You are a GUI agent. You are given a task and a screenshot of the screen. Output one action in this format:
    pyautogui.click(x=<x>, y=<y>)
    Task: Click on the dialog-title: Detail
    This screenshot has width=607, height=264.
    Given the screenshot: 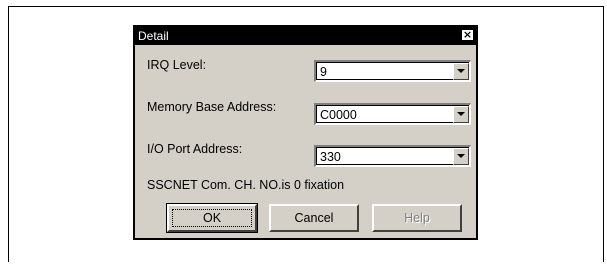 What is the action you would take?
    pyautogui.click(x=153, y=36)
    